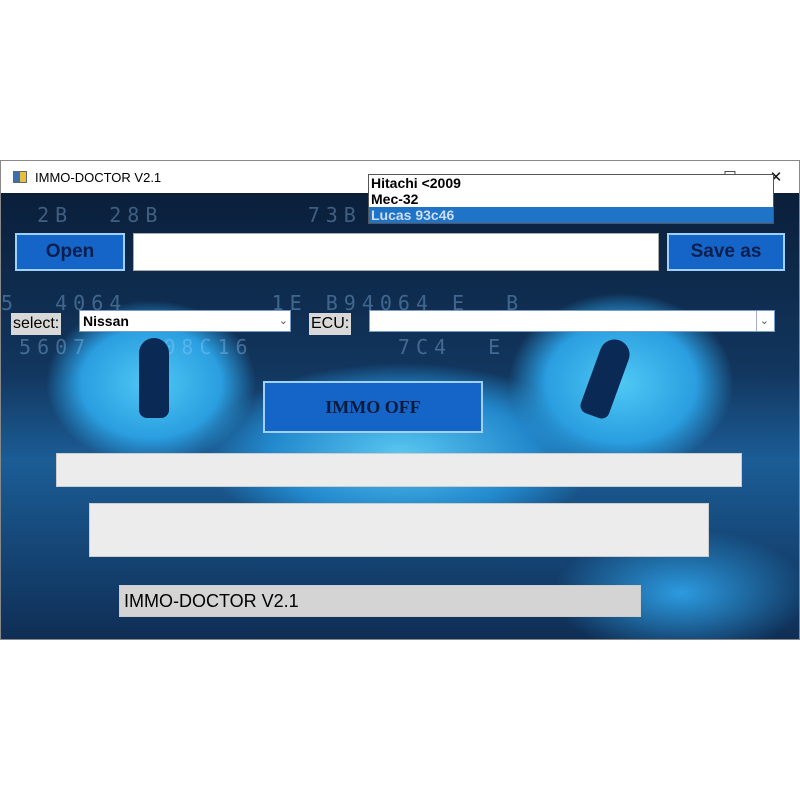 The image size is (800, 800). What do you see at coordinates (399, 470) in the screenshot?
I see `progress-bar` at bounding box center [399, 470].